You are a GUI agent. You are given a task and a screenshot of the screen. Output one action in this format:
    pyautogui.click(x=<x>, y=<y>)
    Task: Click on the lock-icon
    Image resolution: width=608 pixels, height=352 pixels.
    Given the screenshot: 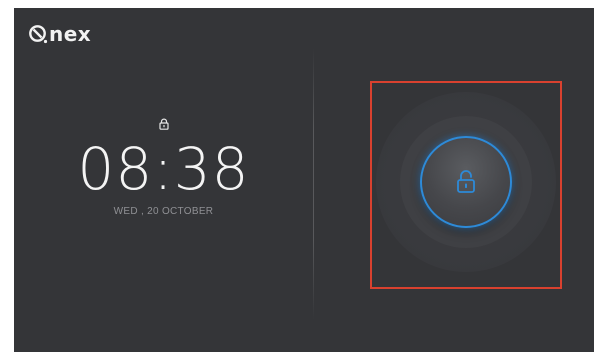 What is the action you would take?
    pyautogui.click(x=163, y=124)
    